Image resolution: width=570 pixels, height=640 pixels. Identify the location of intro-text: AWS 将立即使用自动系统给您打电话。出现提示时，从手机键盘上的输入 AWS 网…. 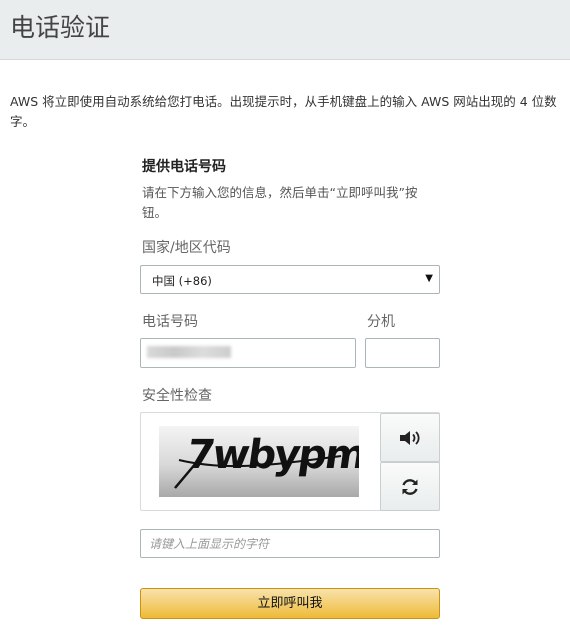
(283, 111).